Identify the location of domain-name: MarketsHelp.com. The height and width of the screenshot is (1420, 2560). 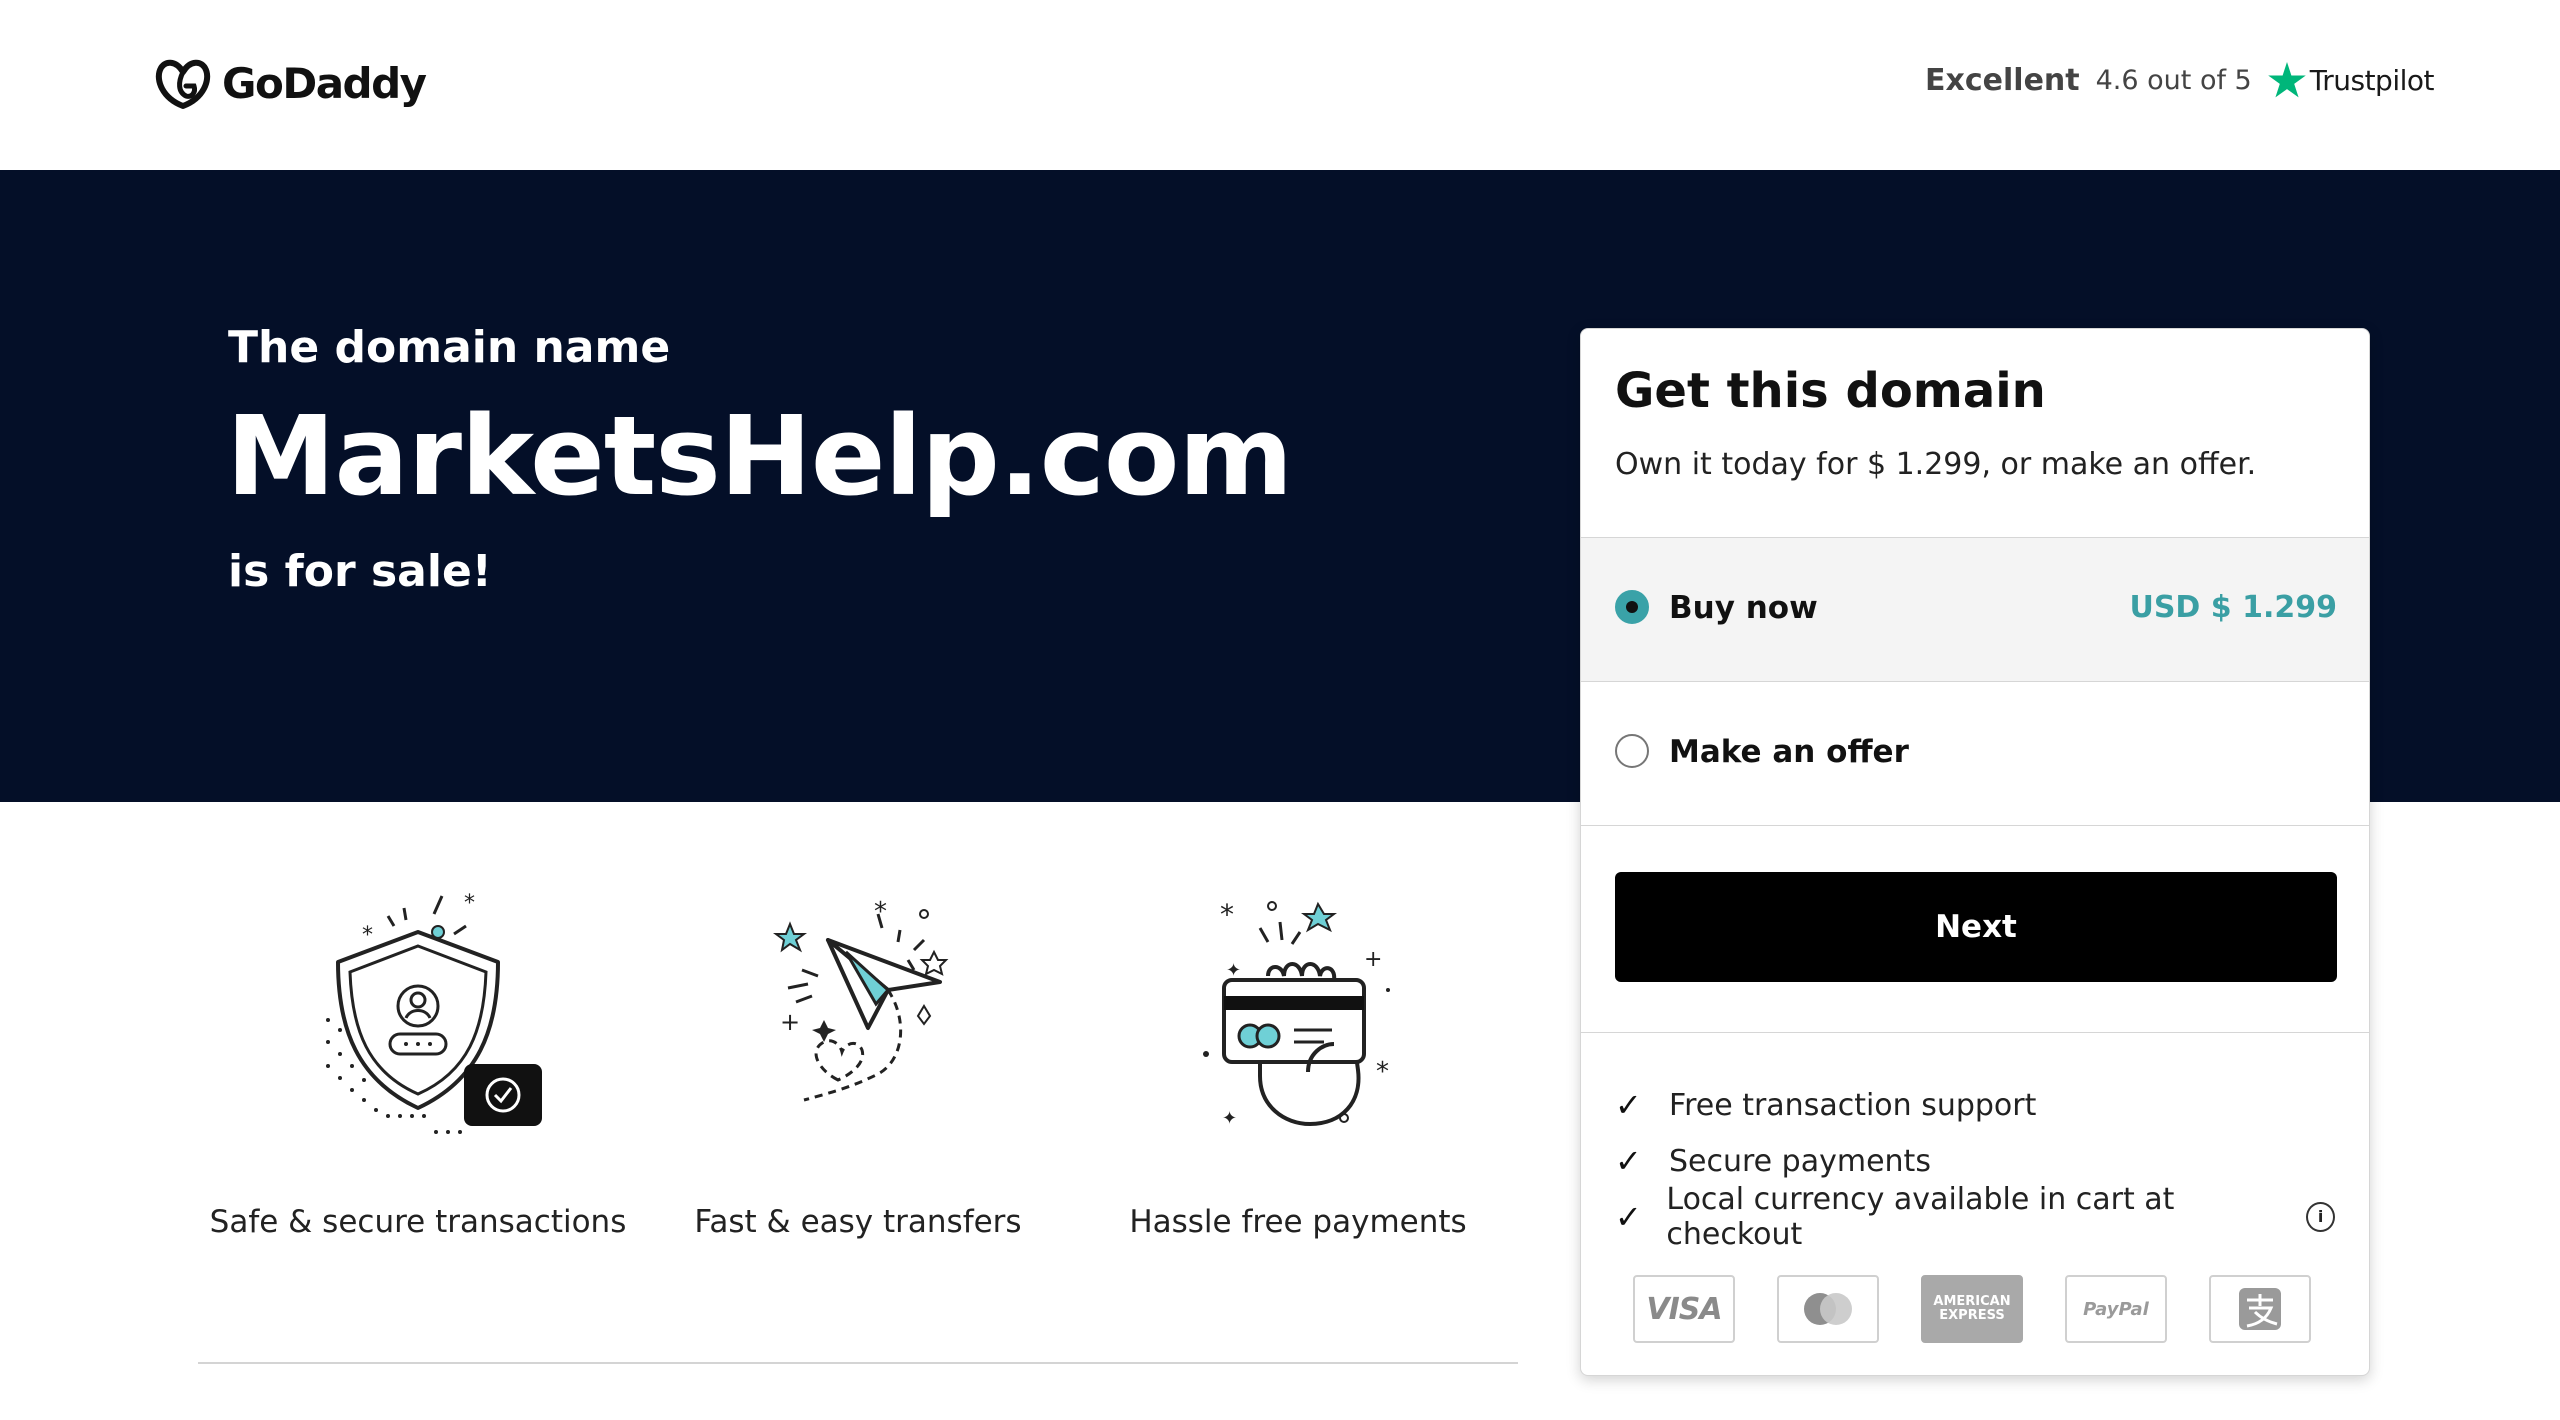
(759, 456).